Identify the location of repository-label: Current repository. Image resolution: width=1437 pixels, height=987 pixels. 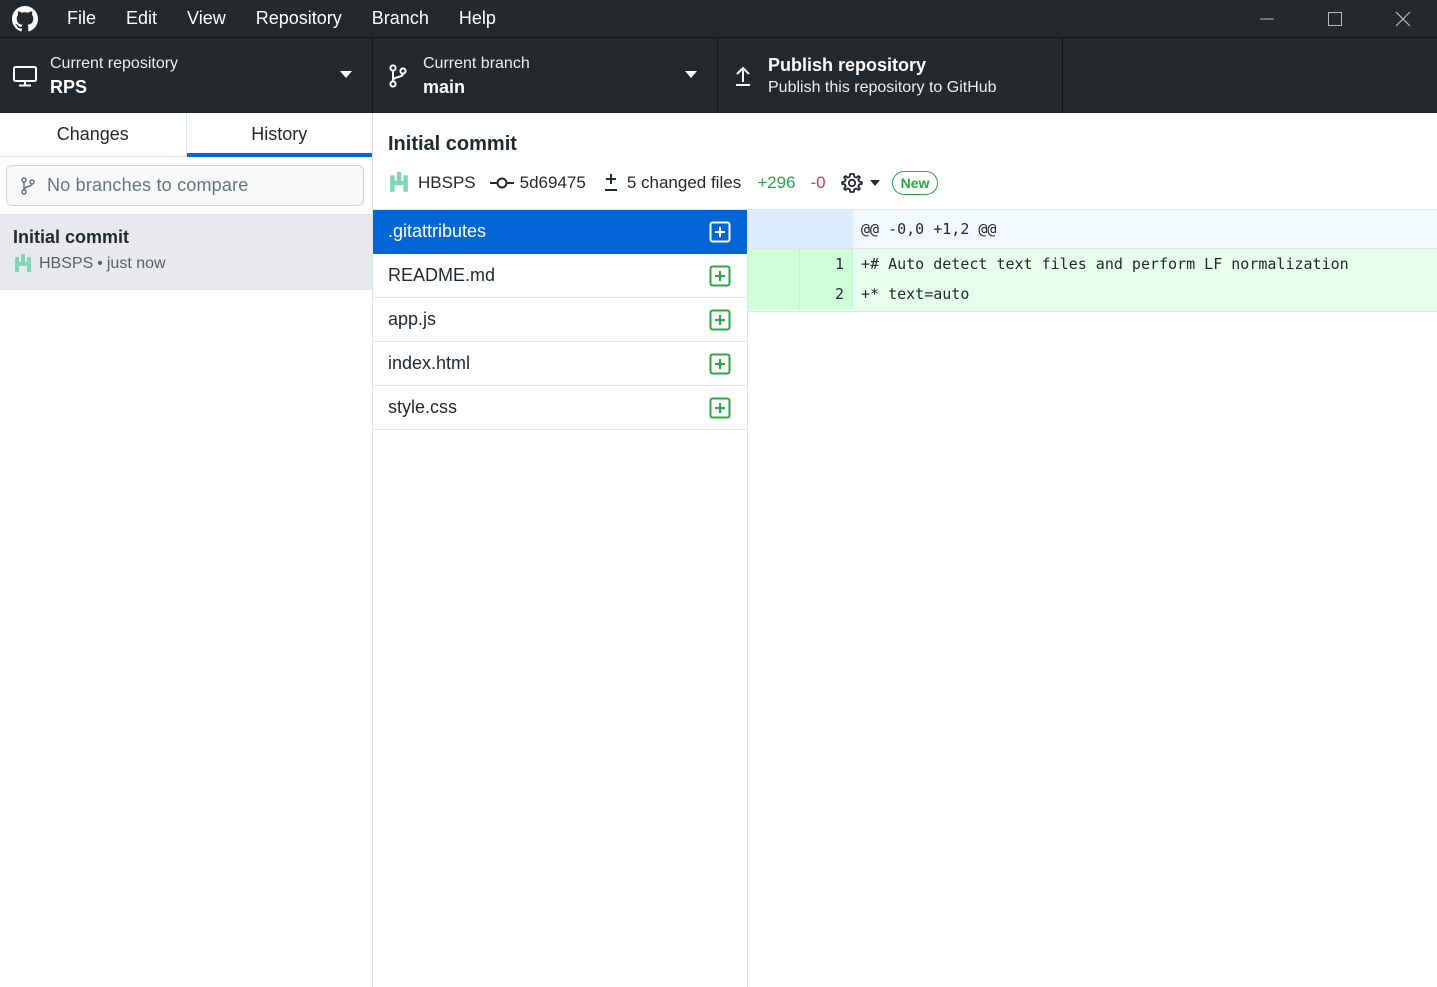
(114, 63).